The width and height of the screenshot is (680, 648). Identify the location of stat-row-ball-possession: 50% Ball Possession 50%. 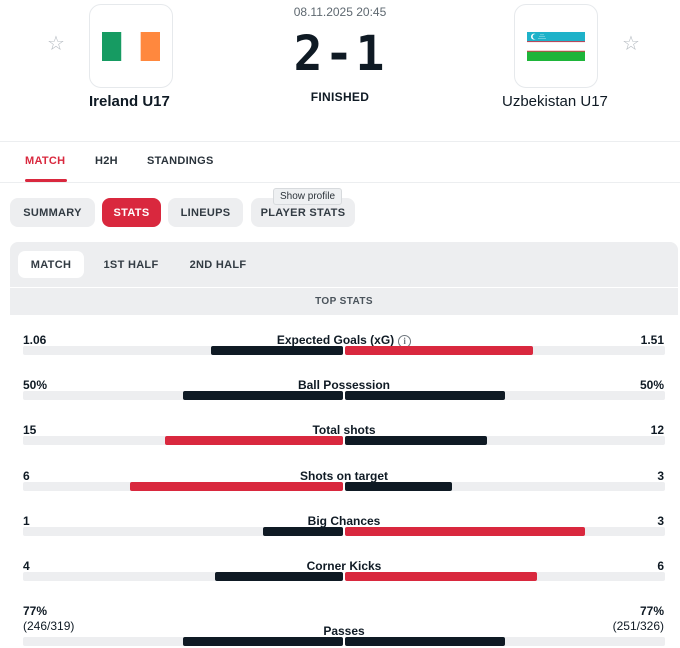
(340, 400).